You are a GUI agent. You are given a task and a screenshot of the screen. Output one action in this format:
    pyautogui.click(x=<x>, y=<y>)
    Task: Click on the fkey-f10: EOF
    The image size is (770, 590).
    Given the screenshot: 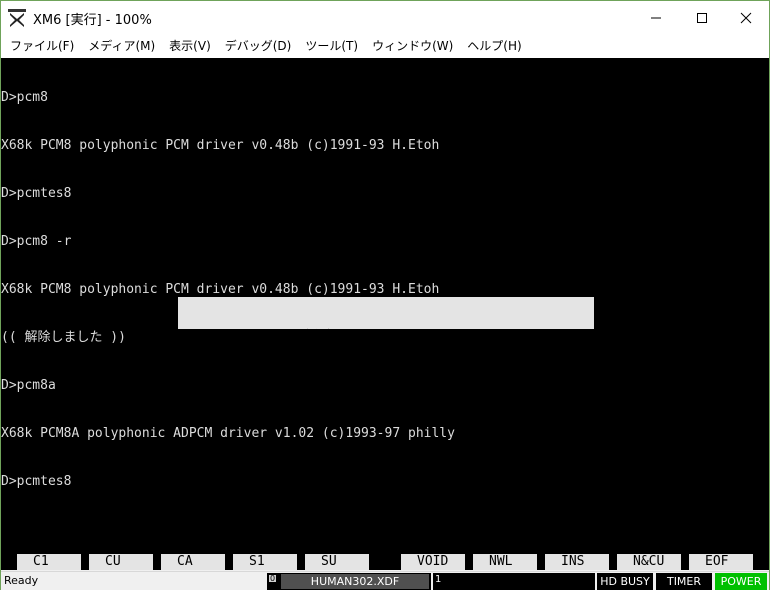 What is the action you would take?
    pyautogui.click(x=721, y=562)
    